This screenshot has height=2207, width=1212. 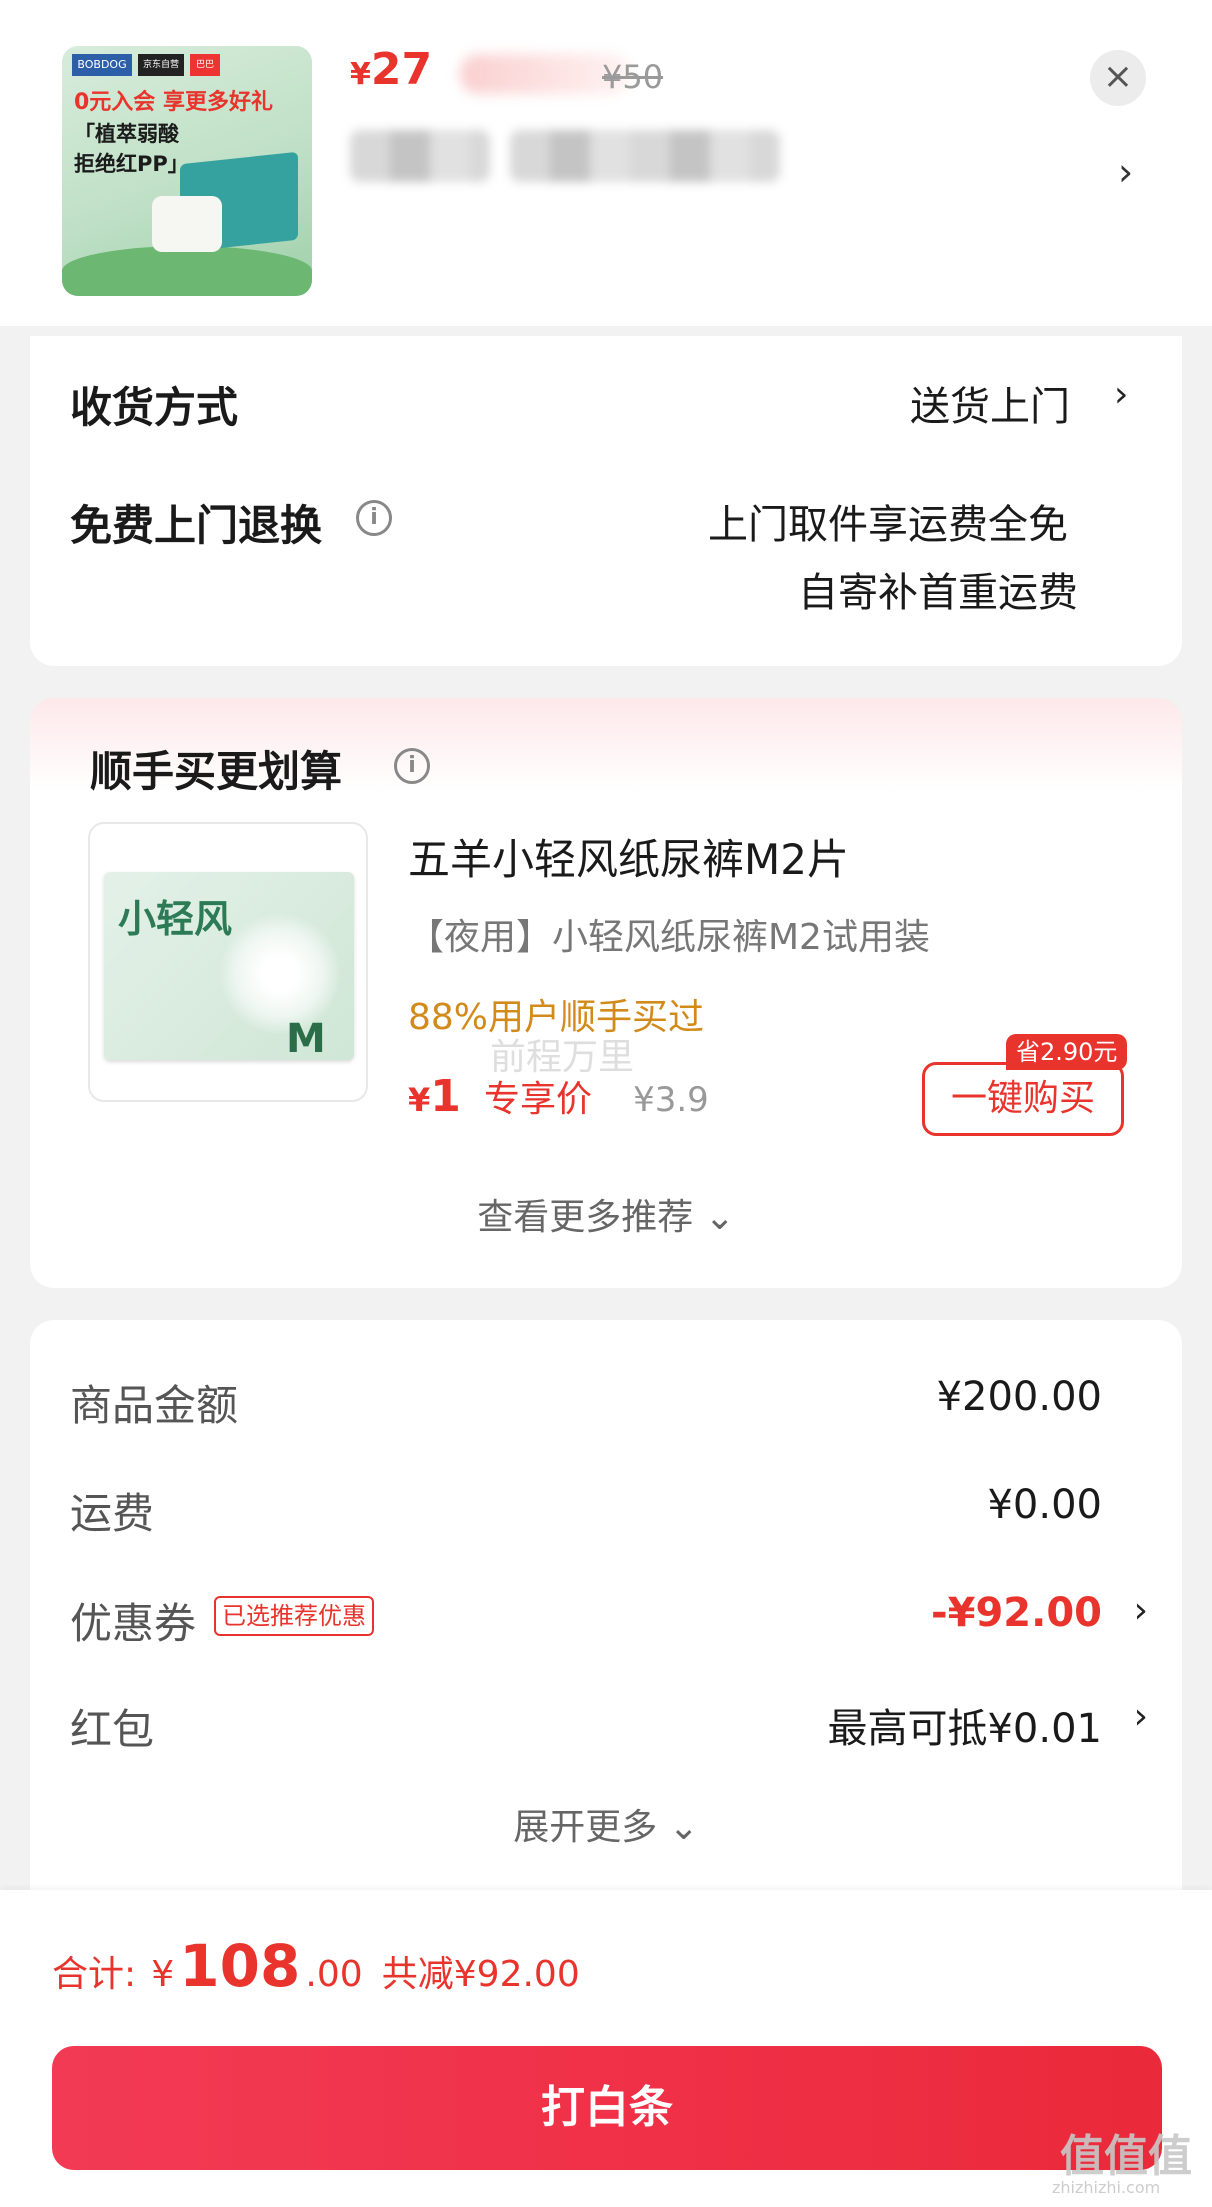 I want to click on subtotal-label: 商品金额, so click(x=154, y=1405).